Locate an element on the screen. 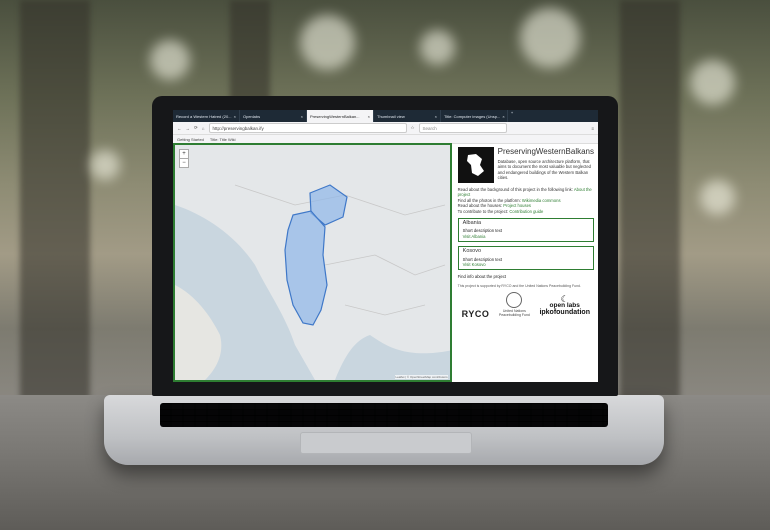 This screenshot has width=770, height=530. un-text-2: Peacebuilding Fund is located at coordinates (514, 315).